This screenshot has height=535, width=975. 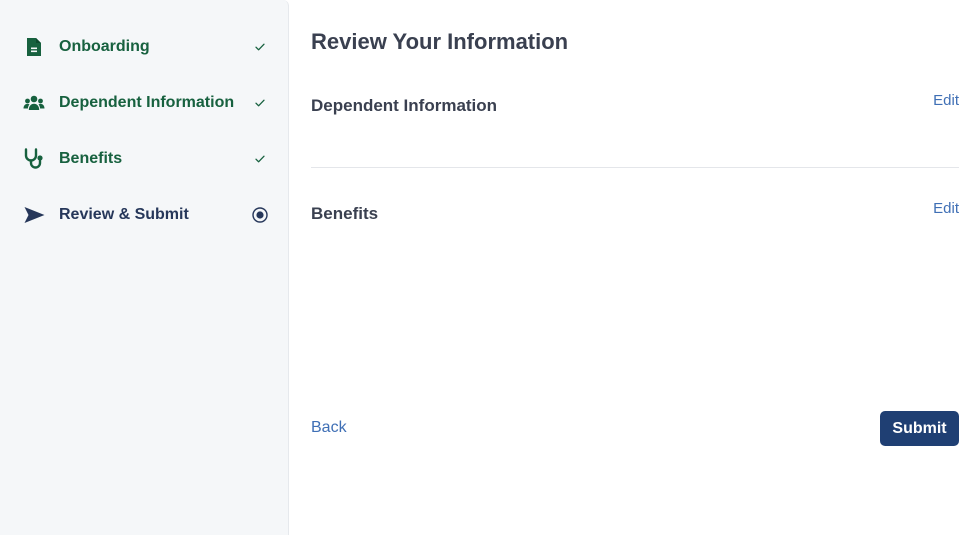 What do you see at coordinates (34, 215) in the screenshot?
I see `send-icon` at bounding box center [34, 215].